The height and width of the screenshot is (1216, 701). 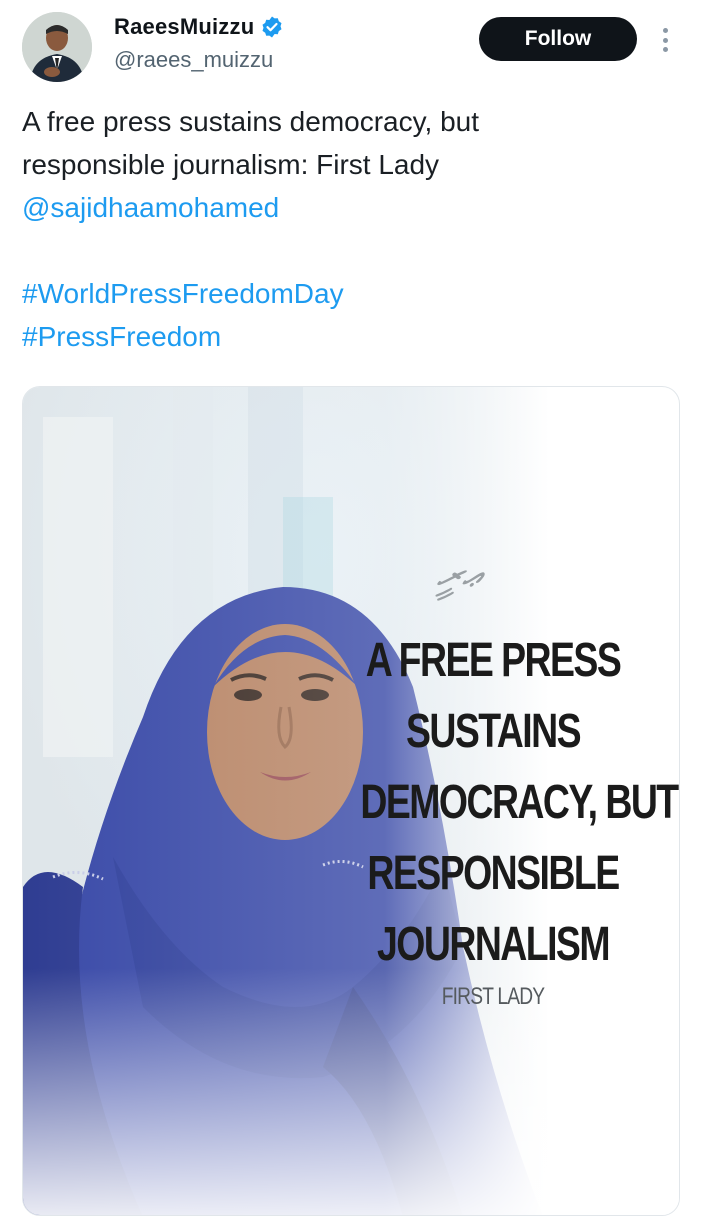 I want to click on script-mark: ޢރީ, so click(x=459, y=573).